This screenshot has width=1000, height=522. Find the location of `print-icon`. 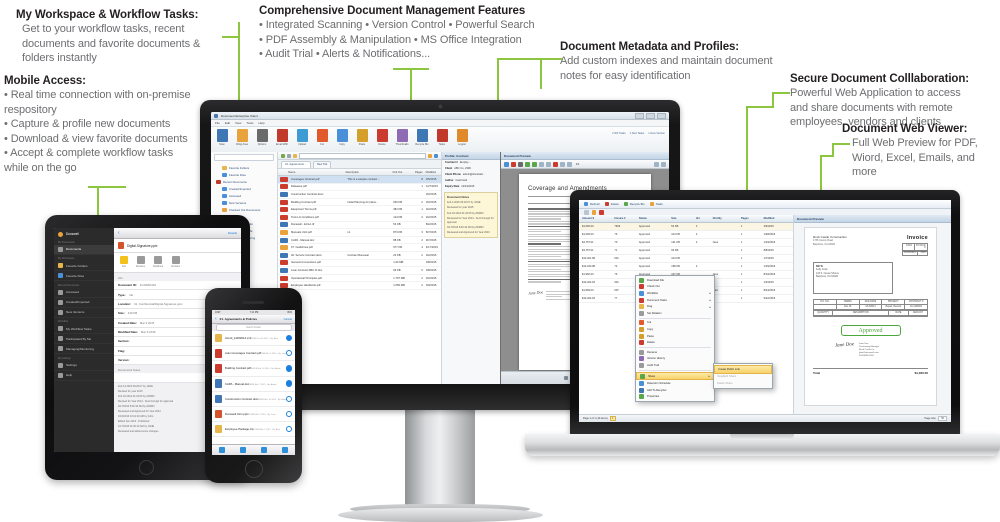

print-icon is located at coordinates (513, 164).